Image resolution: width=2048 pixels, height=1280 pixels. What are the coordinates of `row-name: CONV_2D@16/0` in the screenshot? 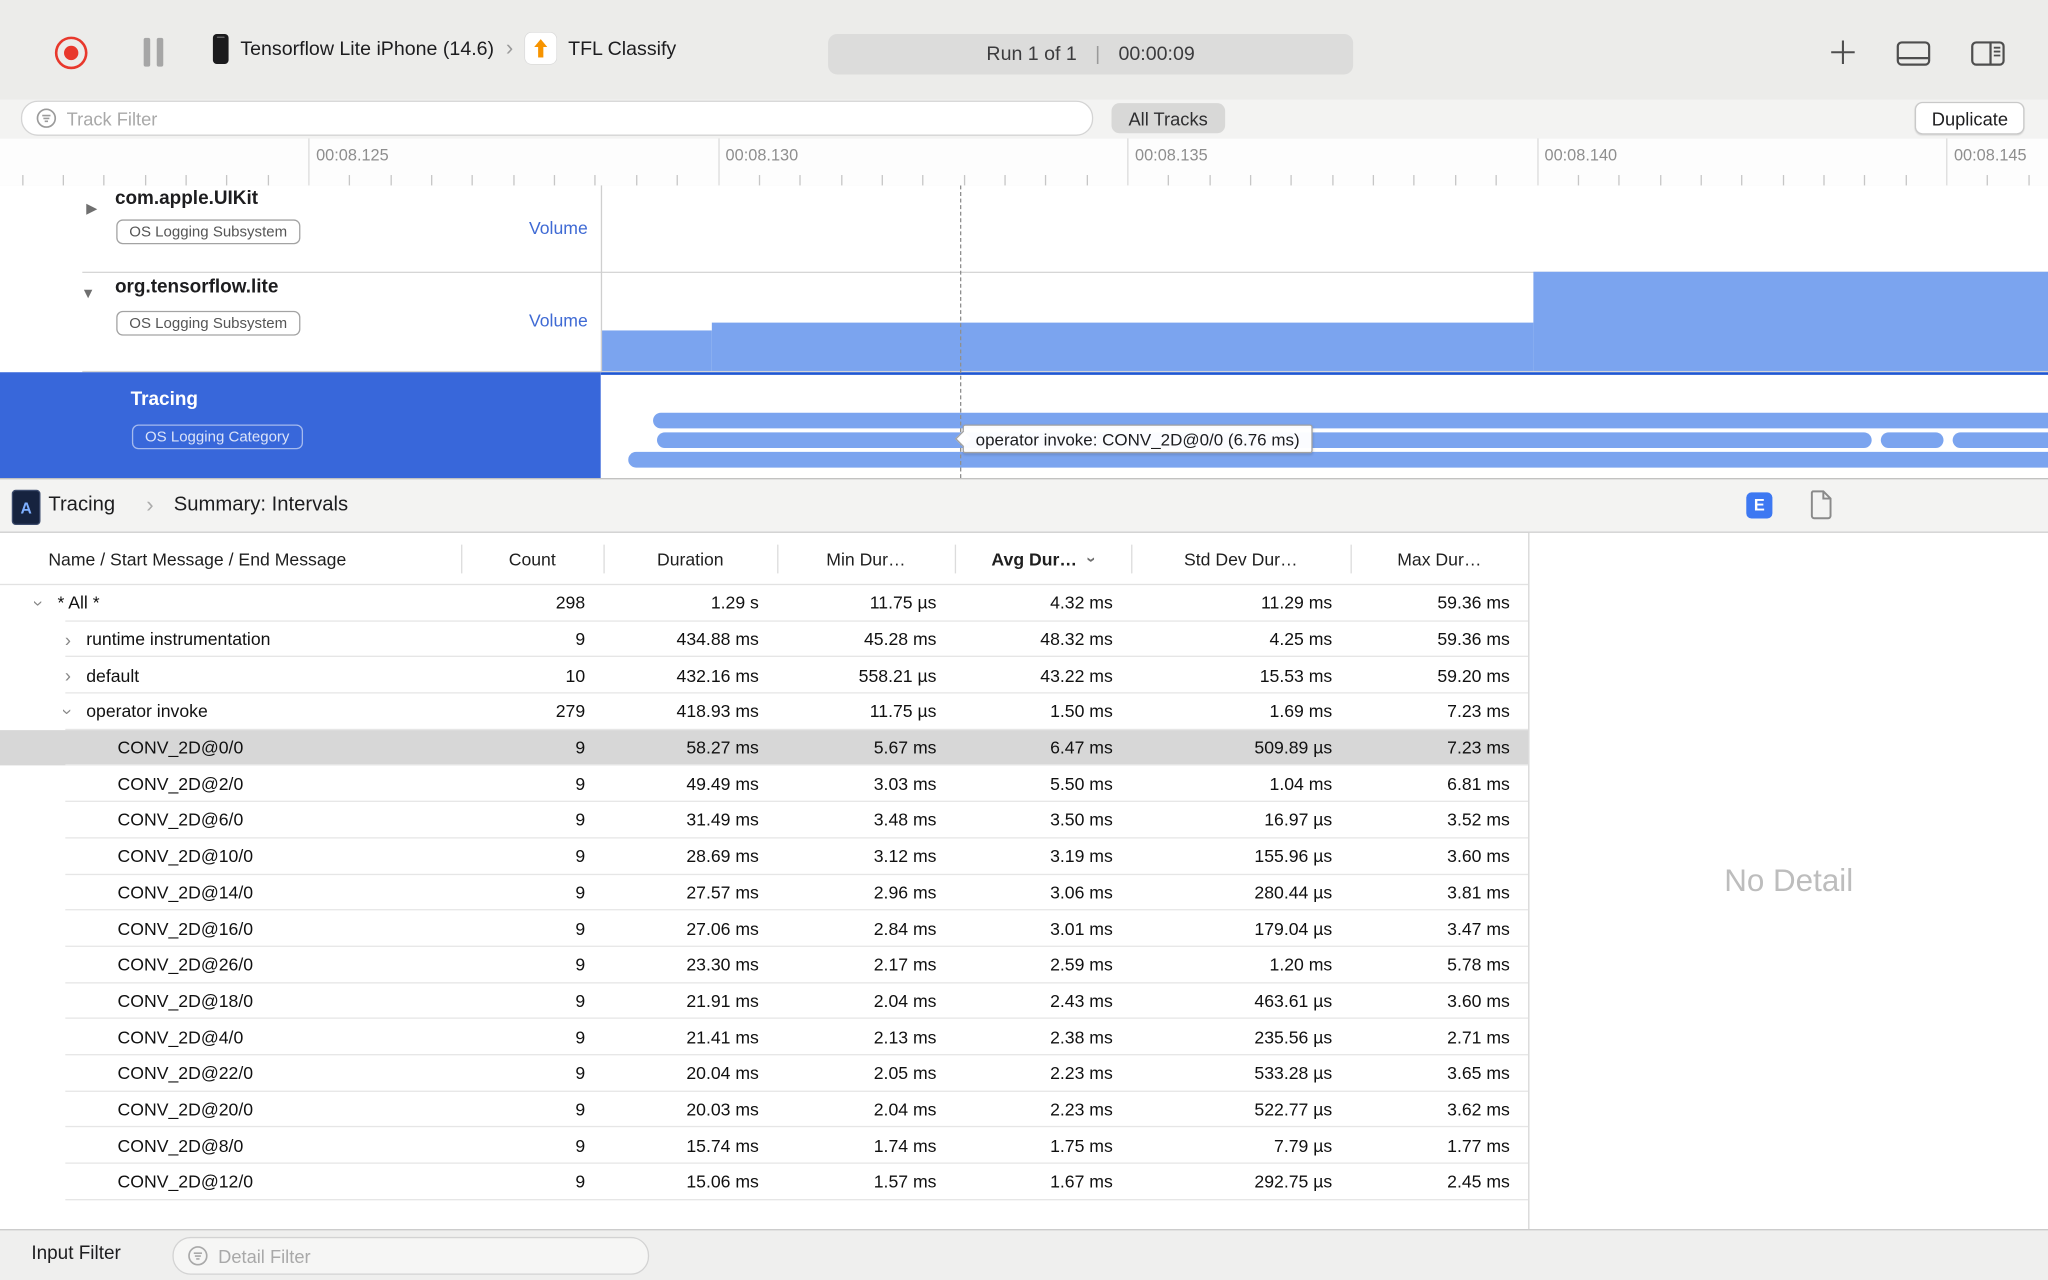 It's located at (185, 928).